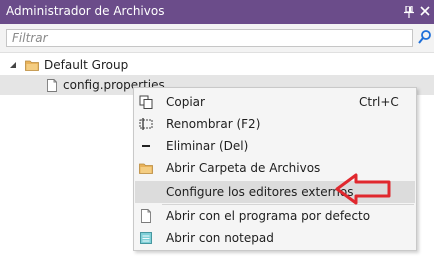 This screenshot has width=434, height=258. Describe the element at coordinates (268, 216) in the screenshot. I see `open-default-label: Abrir con el programa por defecto` at that location.